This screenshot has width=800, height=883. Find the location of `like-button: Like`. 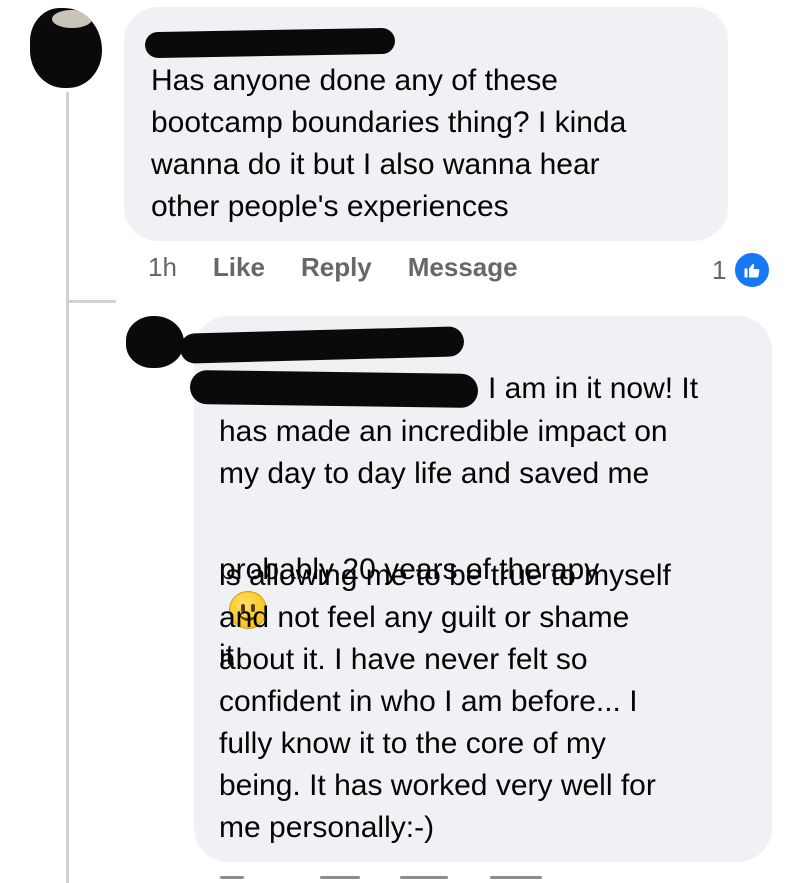

like-button: Like is located at coordinates (239, 267).